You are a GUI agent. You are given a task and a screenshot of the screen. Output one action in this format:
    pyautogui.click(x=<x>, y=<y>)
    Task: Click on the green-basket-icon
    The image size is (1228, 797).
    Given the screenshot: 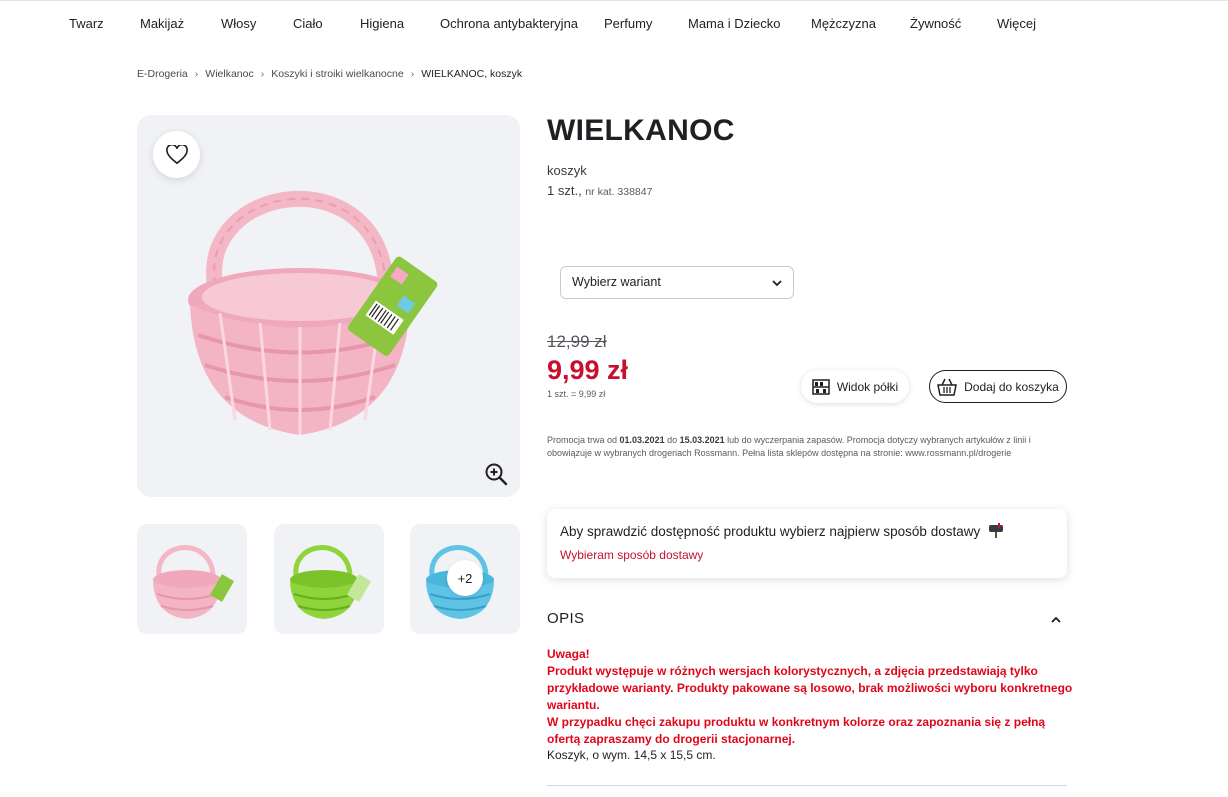 What is the action you would take?
    pyautogui.click(x=331, y=582)
    